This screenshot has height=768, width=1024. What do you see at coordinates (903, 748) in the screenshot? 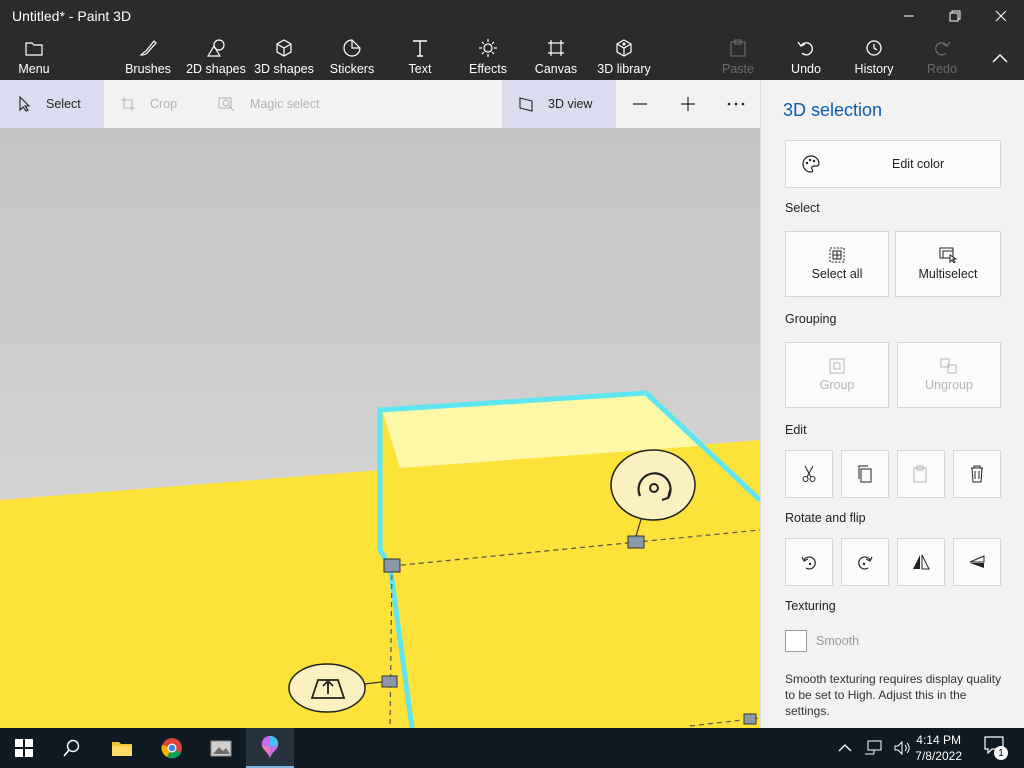
I see `volume-icon` at bounding box center [903, 748].